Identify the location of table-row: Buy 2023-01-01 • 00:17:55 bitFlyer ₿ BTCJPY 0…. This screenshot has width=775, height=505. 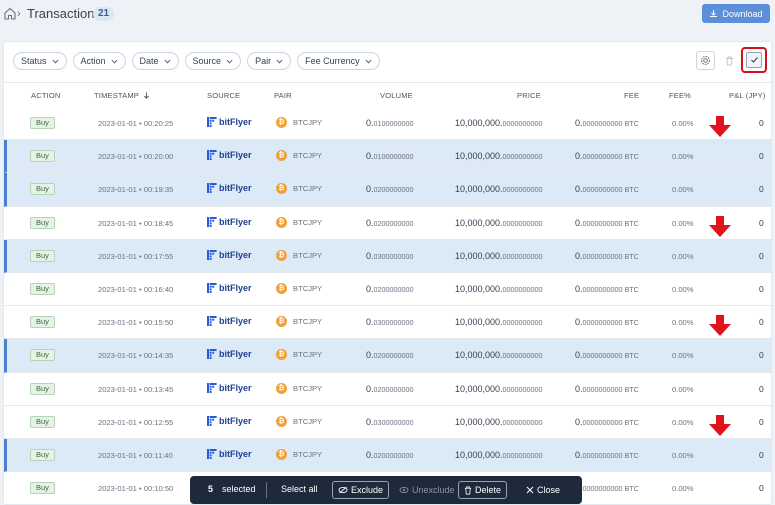
(387, 256).